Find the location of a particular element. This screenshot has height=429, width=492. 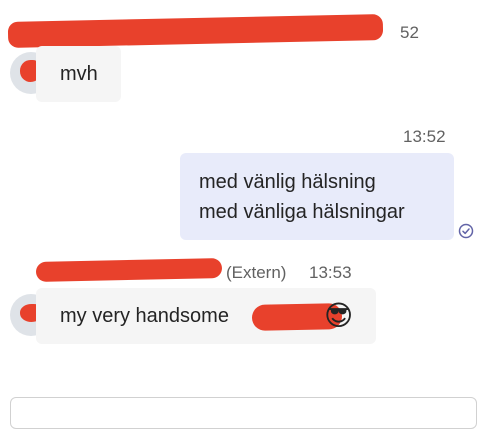

message-3-time: 13:53 is located at coordinates (330, 272).